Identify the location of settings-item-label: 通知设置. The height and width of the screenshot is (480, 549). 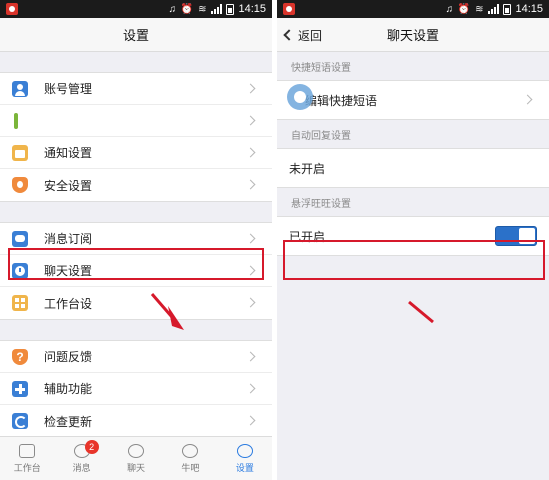
(68, 153).